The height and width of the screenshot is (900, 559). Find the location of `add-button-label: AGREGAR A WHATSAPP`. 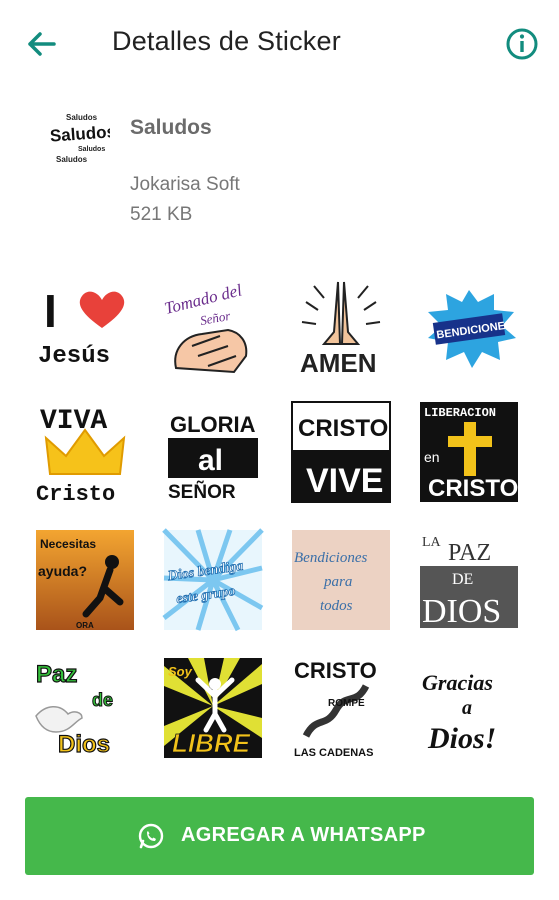

add-button-label: AGREGAR A WHATSAPP is located at coordinates (303, 835).